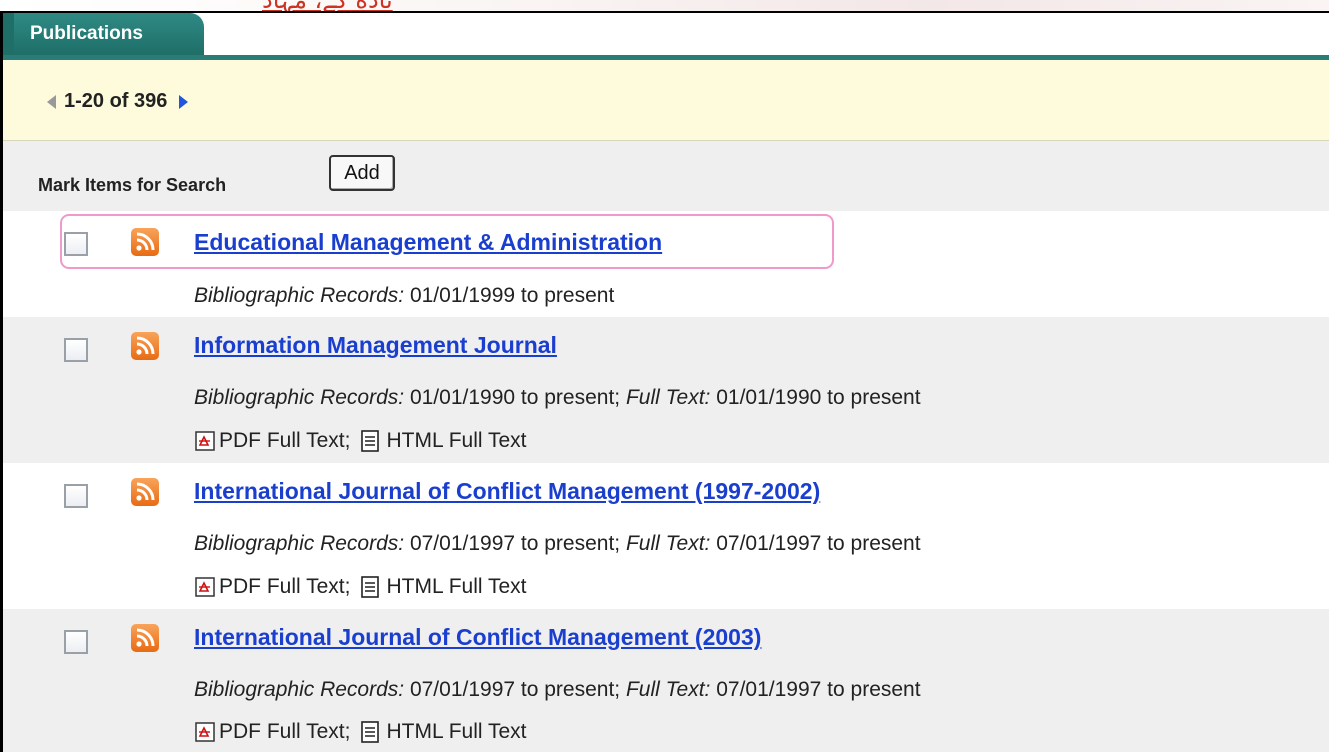 The width and height of the screenshot is (1329, 752). Describe the element at coordinates (818, 397) in the screenshot. I see `fulltext-value: 01/01/1990 to present` at that location.